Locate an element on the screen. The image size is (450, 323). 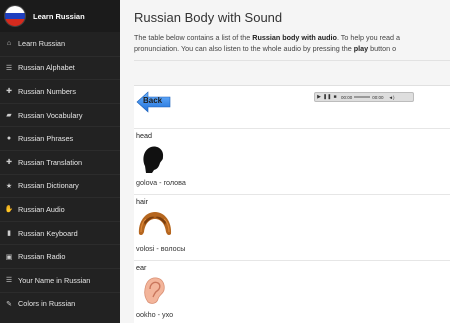
progress-bar is located at coordinates (362, 97).